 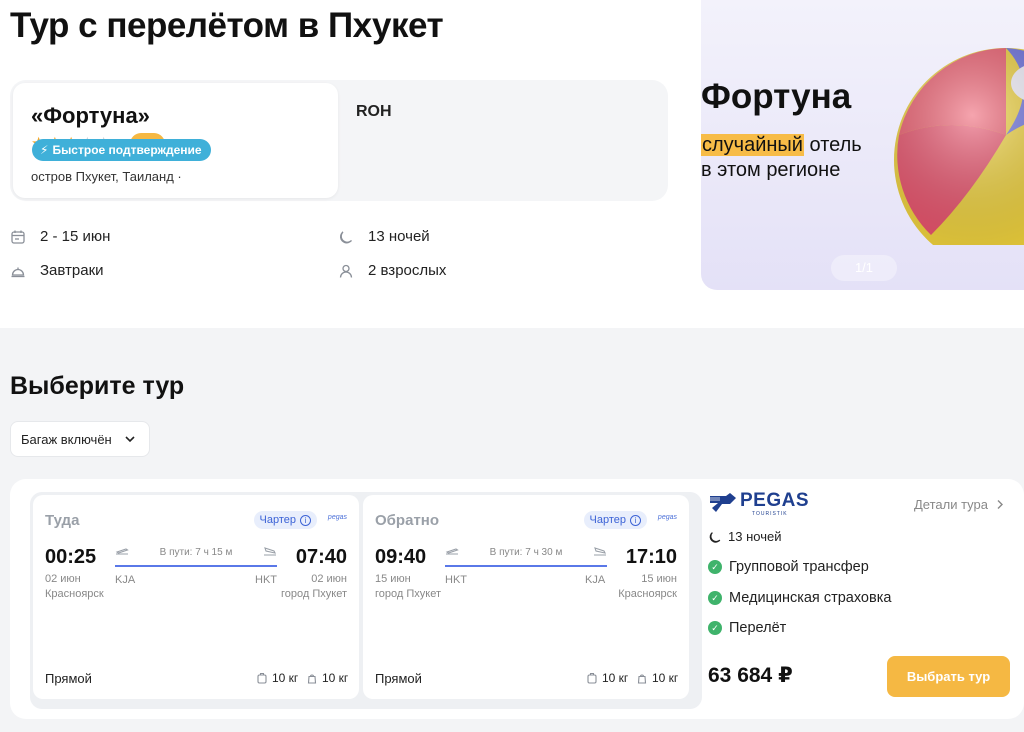 I want to click on hand-luggage: 10 кг, so click(x=607, y=678).